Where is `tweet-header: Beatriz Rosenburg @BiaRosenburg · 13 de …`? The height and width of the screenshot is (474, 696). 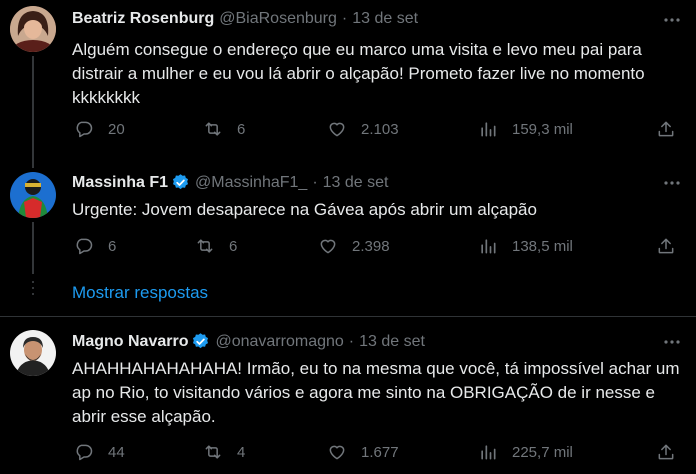 tweet-header: Beatriz Rosenburg @BiaRosenburg · 13 de … is located at coordinates (245, 19).